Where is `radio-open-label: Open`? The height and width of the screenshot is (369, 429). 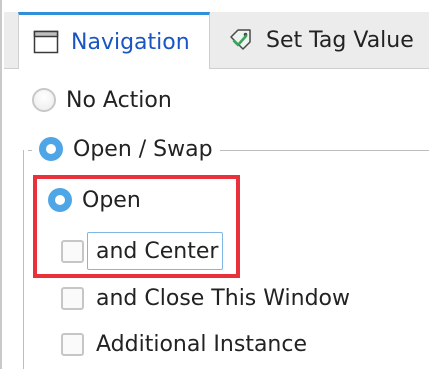 radio-open-label: Open is located at coordinates (111, 200).